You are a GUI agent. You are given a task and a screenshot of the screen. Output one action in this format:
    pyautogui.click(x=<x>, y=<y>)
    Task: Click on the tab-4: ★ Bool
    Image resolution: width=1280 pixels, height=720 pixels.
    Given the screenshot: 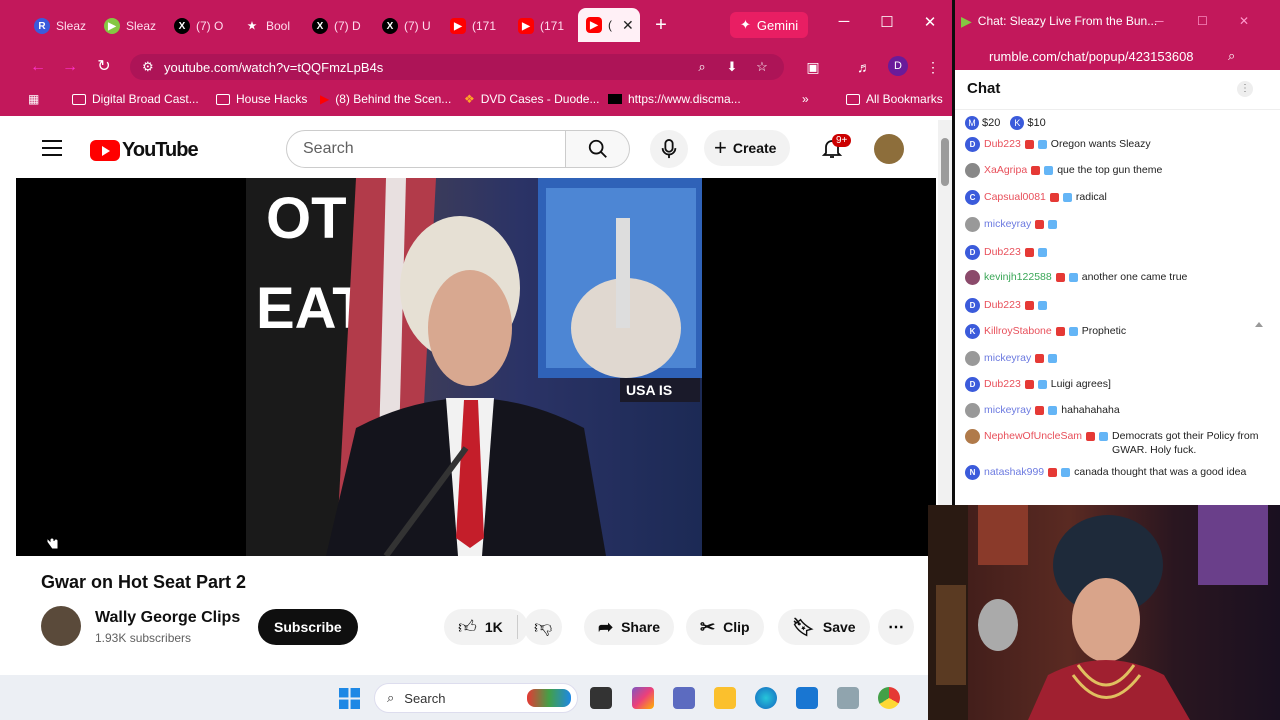 What is the action you would take?
    pyautogui.click(x=267, y=26)
    